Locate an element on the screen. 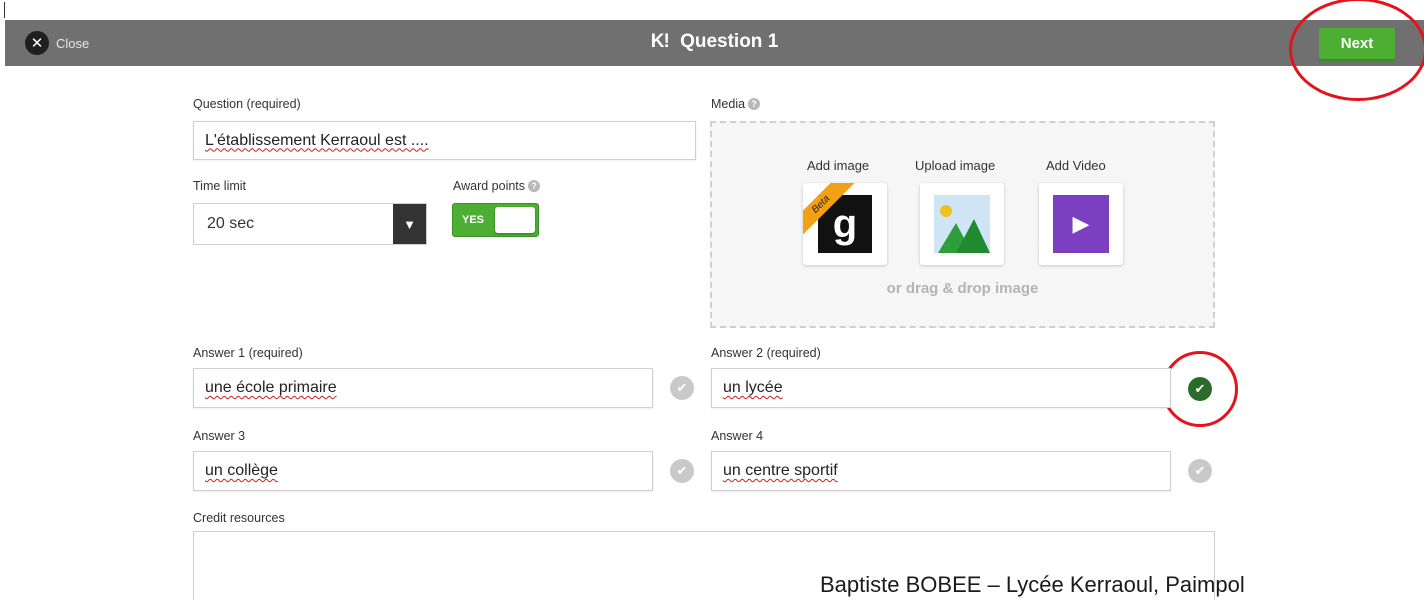 This screenshot has height=600, width=1424. add-video-button: ▶ is located at coordinates (1081, 224).